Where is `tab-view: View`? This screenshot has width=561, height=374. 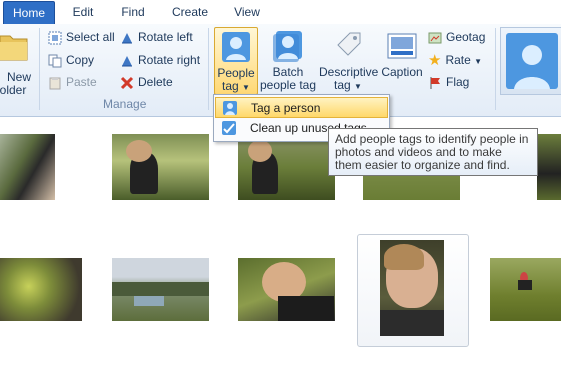 tab-view: View is located at coordinates (247, 13).